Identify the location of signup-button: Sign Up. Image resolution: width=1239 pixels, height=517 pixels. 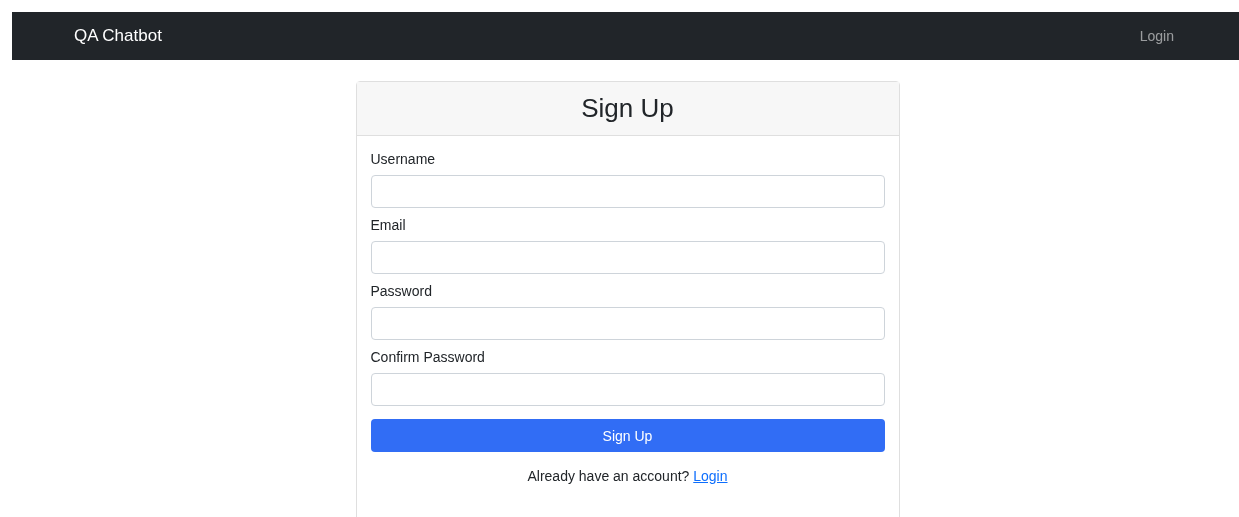
(627, 435).